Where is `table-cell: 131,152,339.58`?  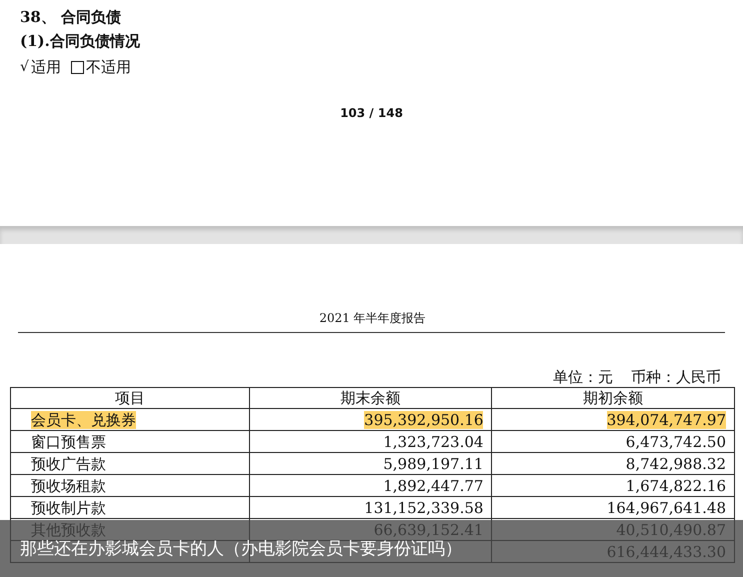 table-cell: 131,152,339.58 is located at coordinates (424, 507).